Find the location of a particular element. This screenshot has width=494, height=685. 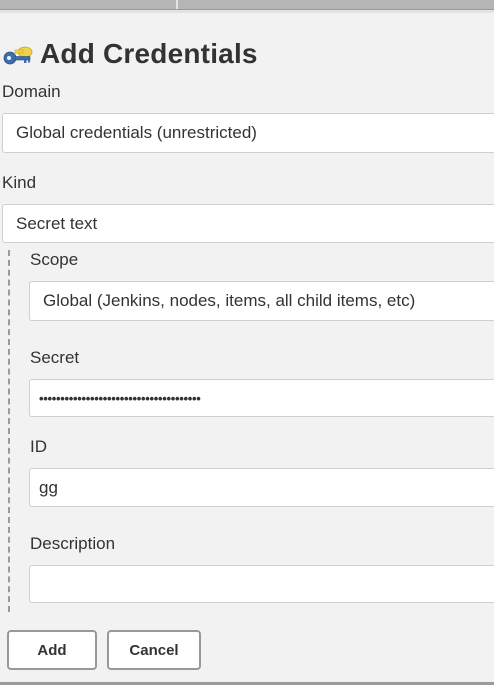

credentials-key-icon is located at coordinates (18, 54).